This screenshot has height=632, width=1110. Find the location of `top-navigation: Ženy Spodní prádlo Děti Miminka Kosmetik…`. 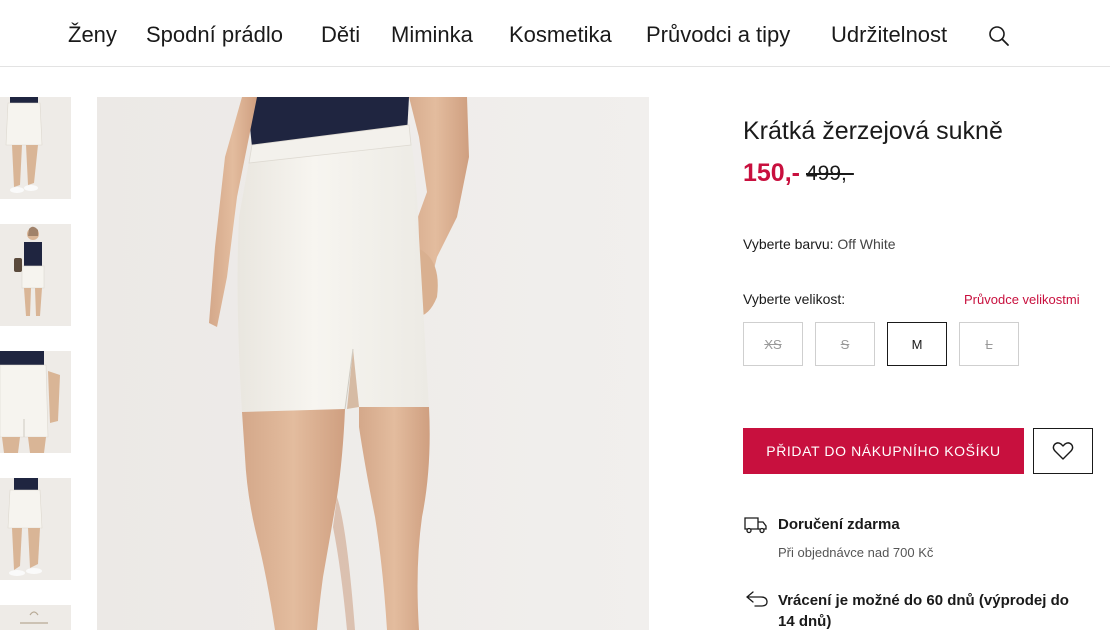

top-navigation: Ženy Spodní prádlo Děti Miminka Kosmetik… is located at coordinates (555, 33).